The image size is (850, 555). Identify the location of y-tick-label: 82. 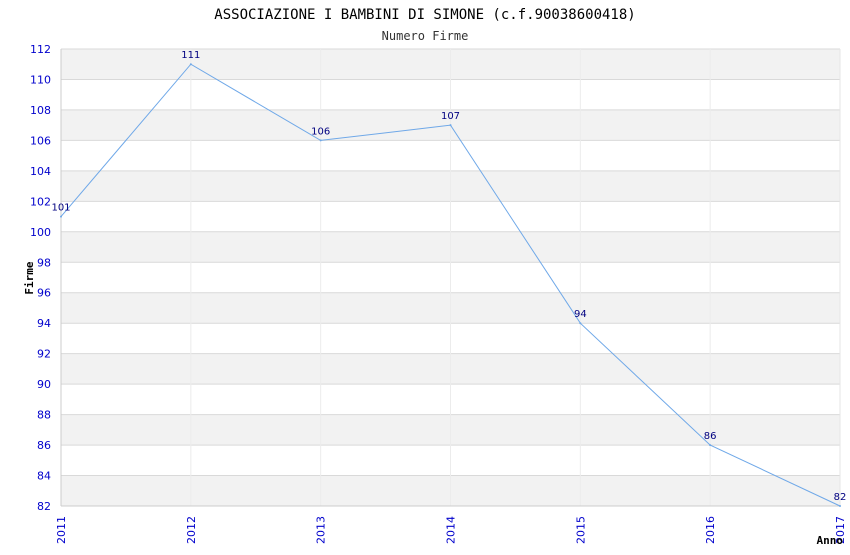
(44, 506).